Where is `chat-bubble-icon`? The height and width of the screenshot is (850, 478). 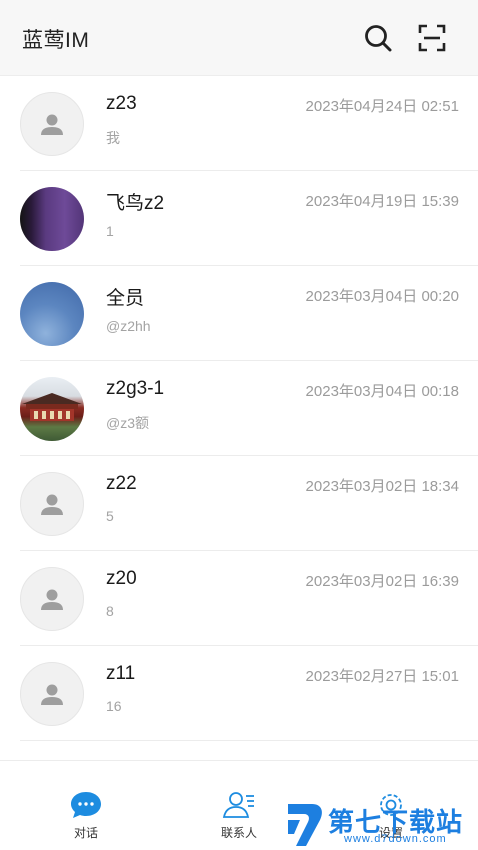 chat-bubble-icon is located at coordinates (86, 805).